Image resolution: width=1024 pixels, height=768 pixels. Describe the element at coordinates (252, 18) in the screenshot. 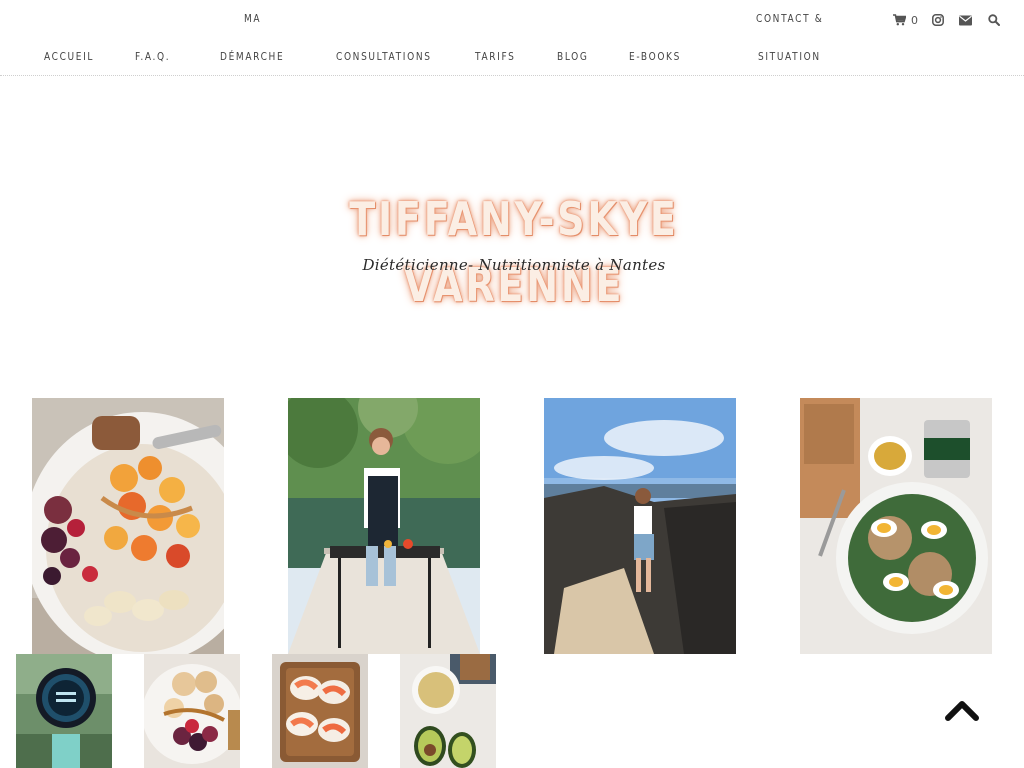

I see `nav-ma-demarche-top: MA` at that location.